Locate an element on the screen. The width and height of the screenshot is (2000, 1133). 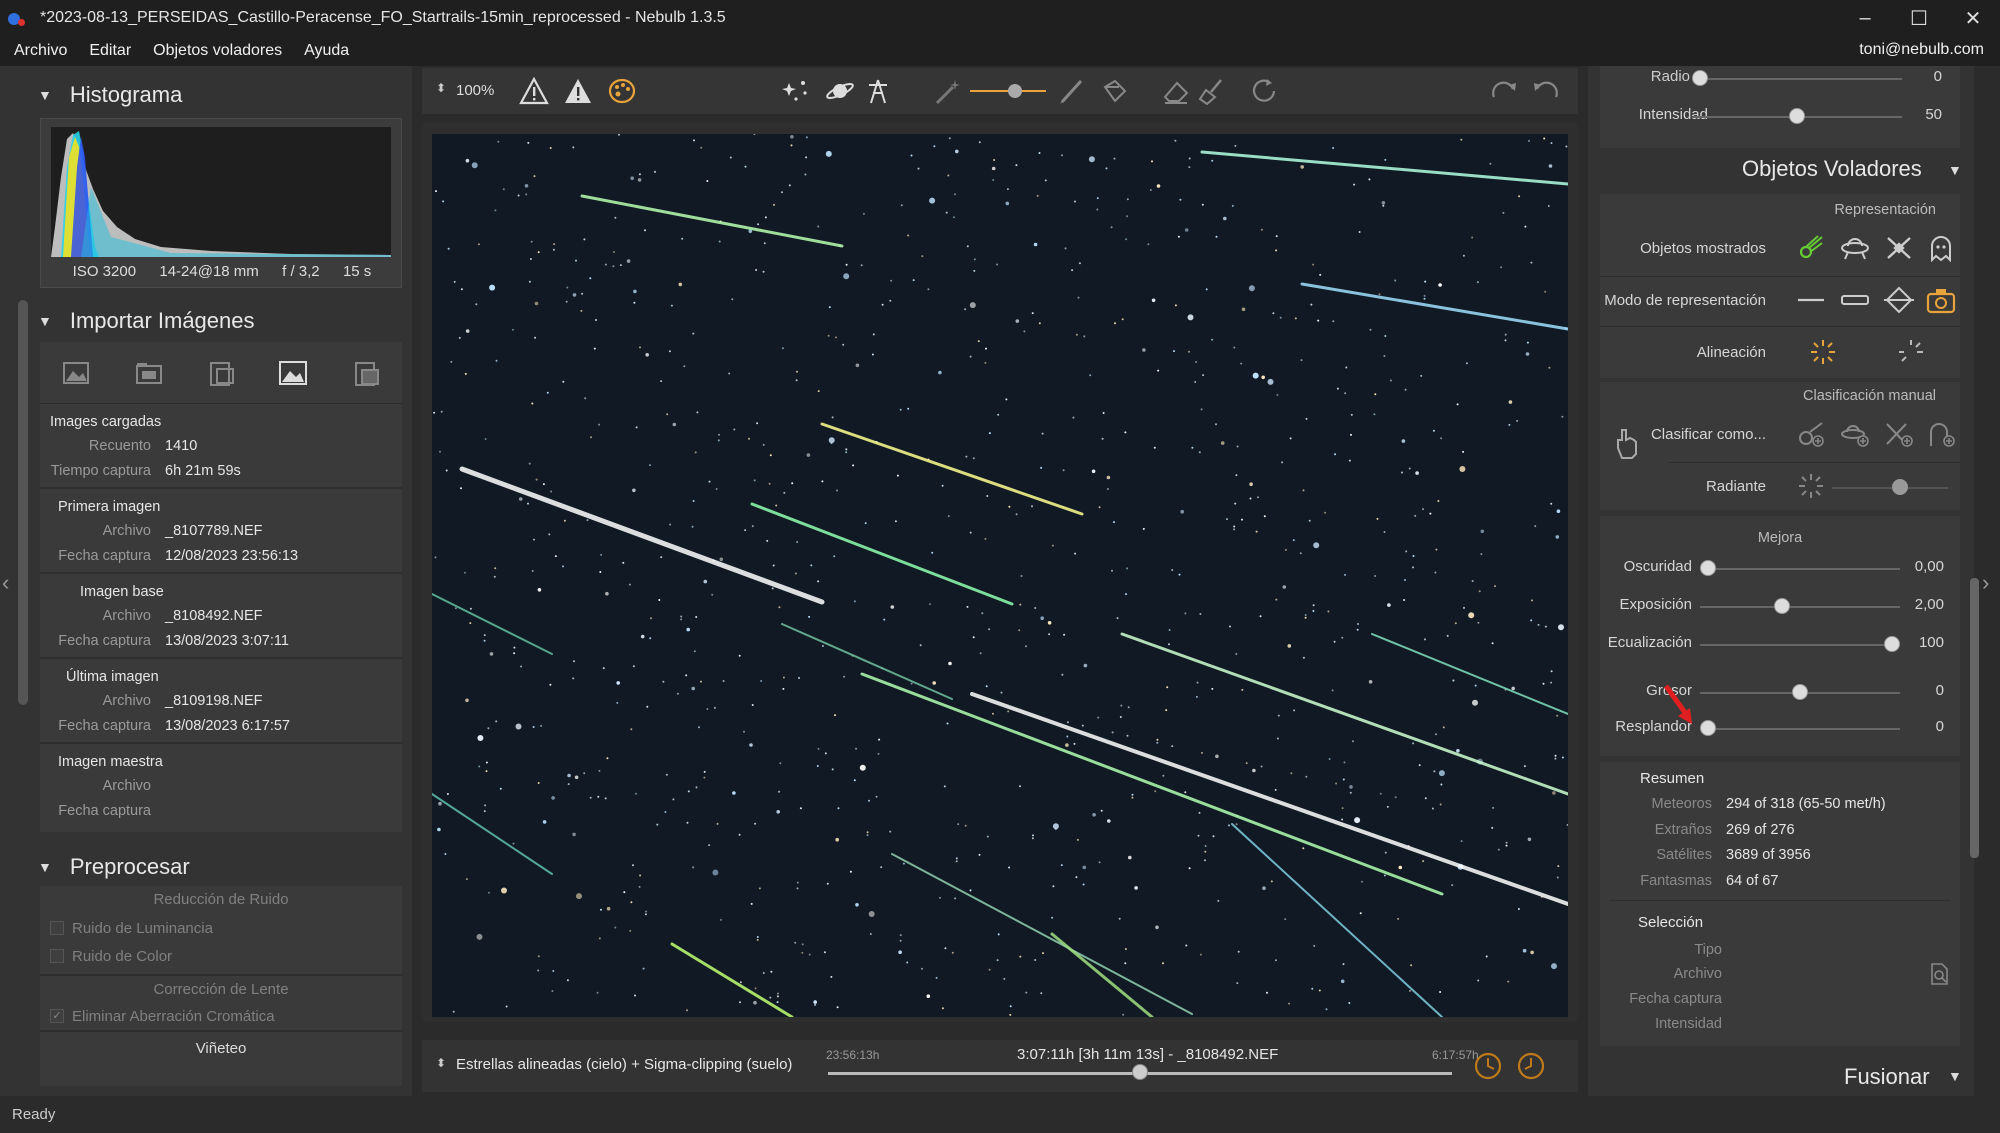
brush-icon is located at coordinates (1072, 91).